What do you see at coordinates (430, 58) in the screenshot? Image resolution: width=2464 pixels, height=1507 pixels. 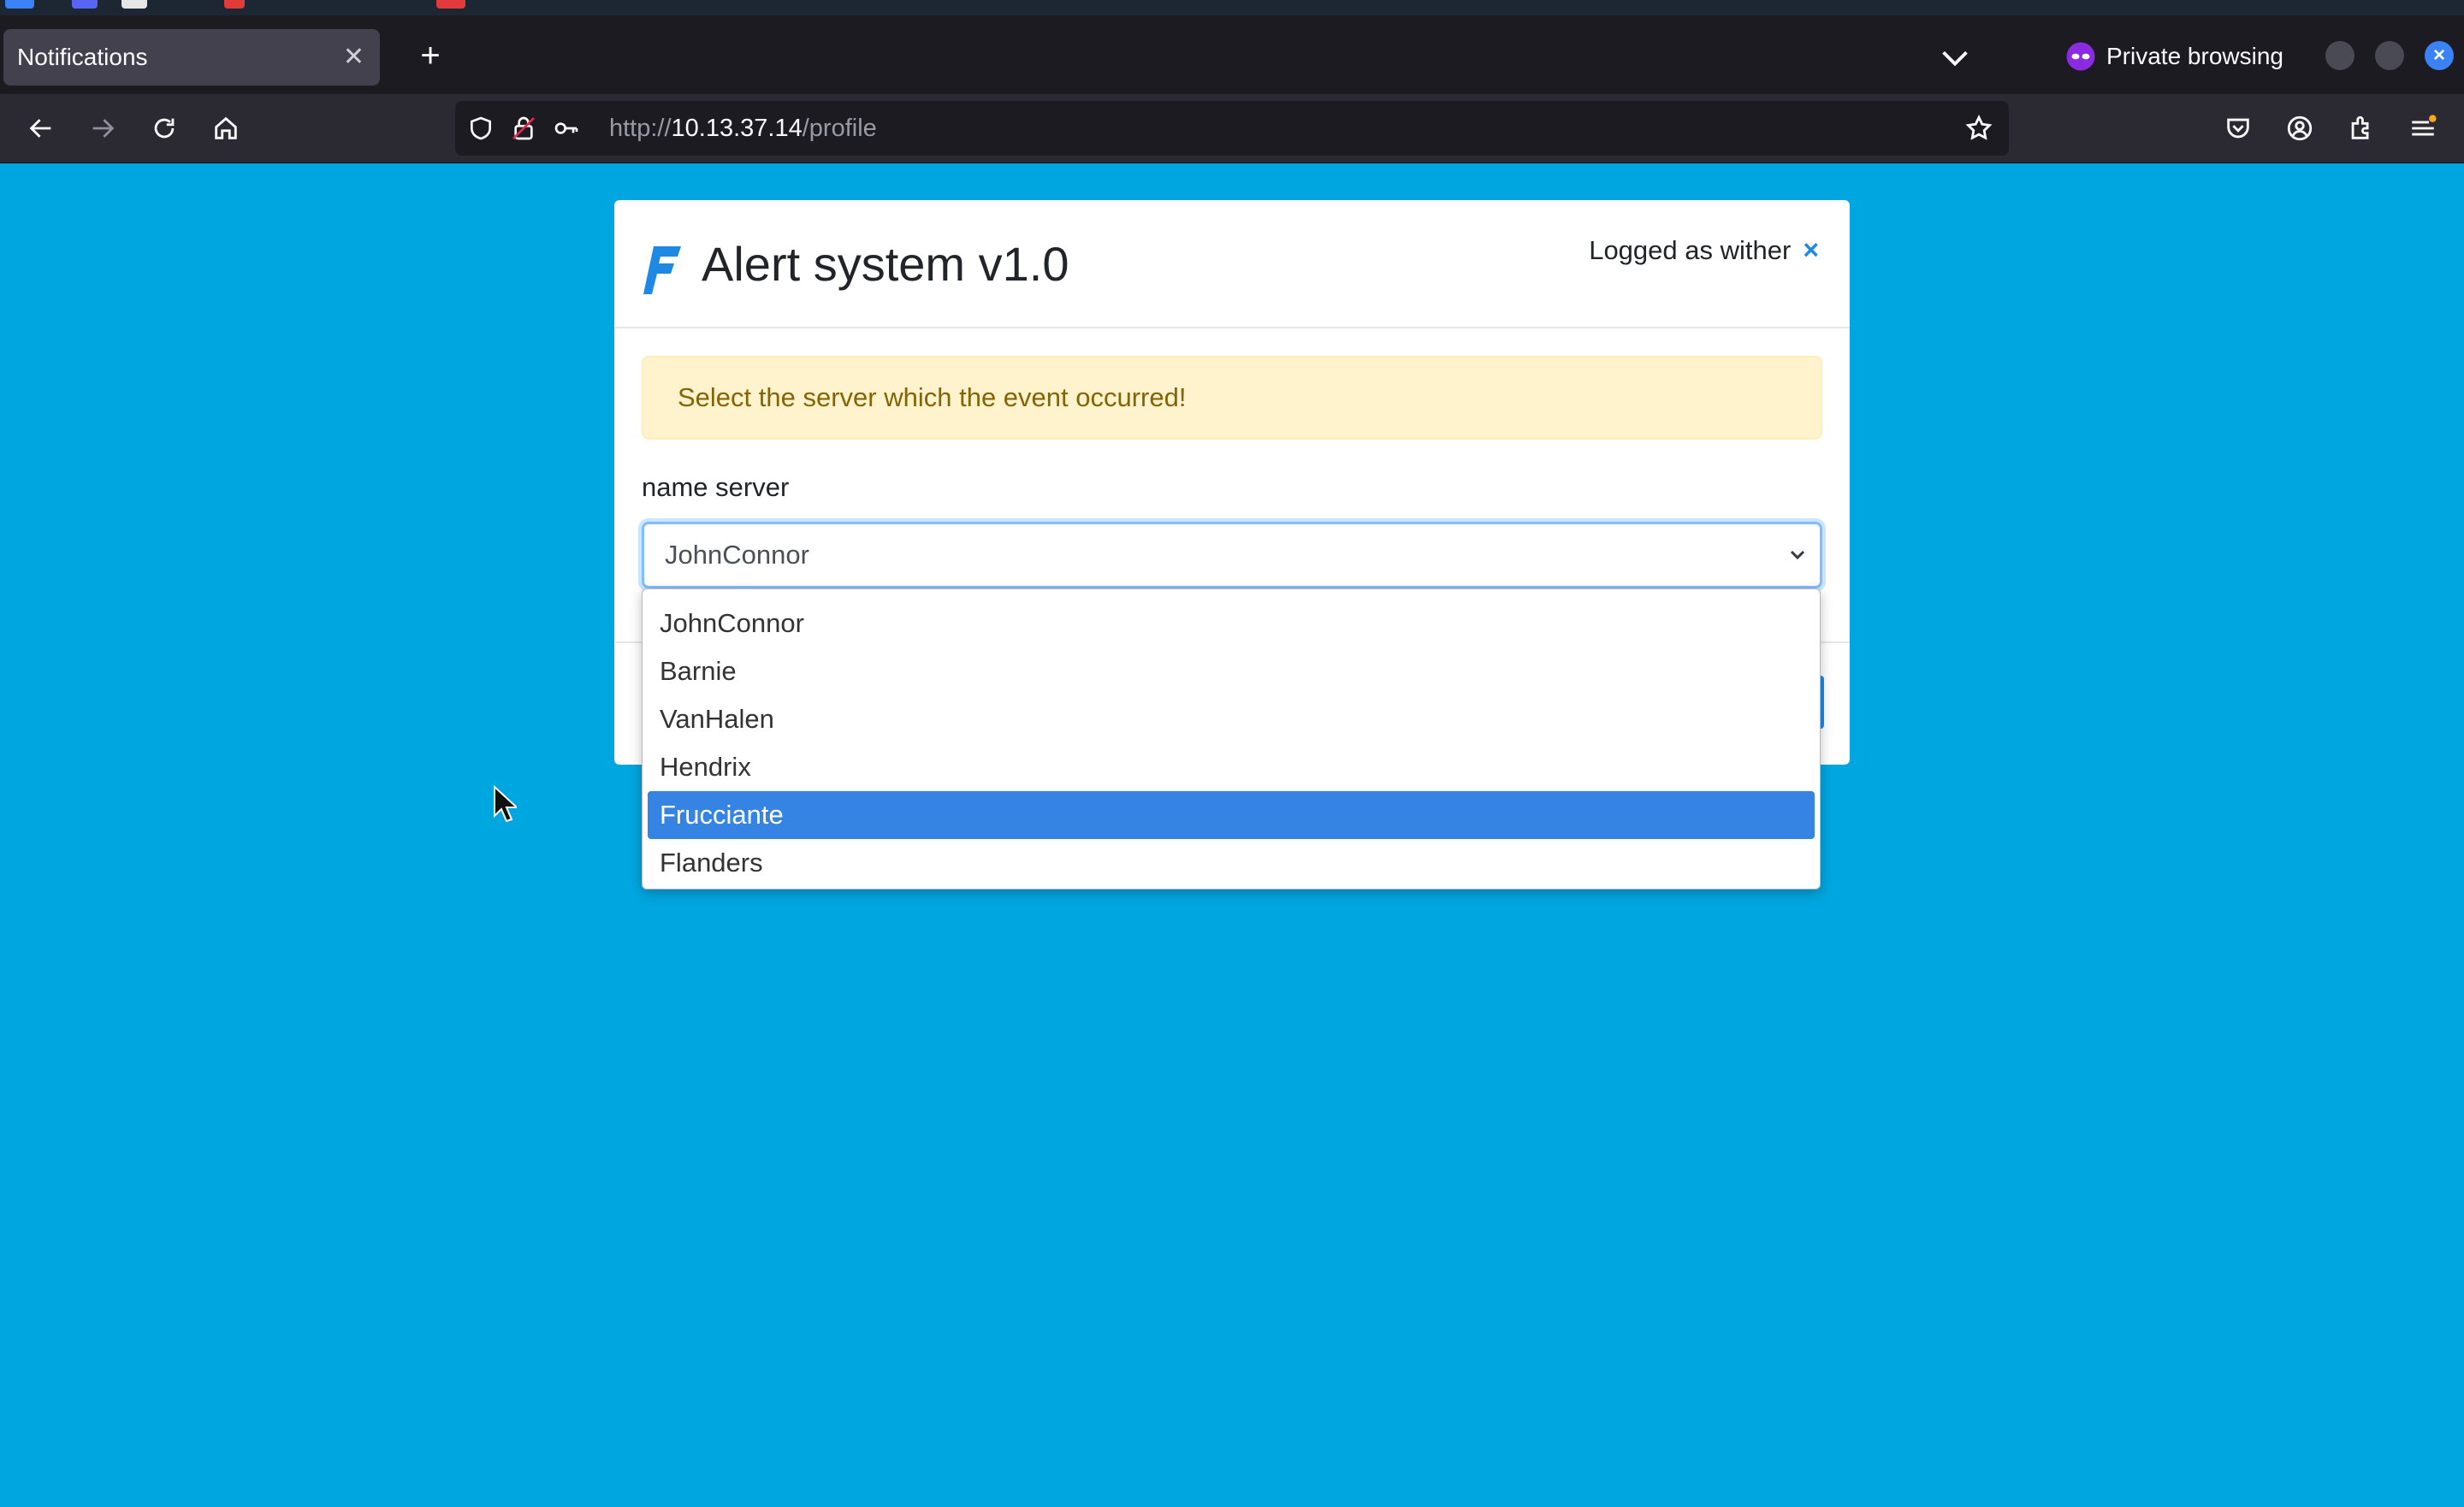 I see `new-tab-button: +` at bounding box center [430, 58].